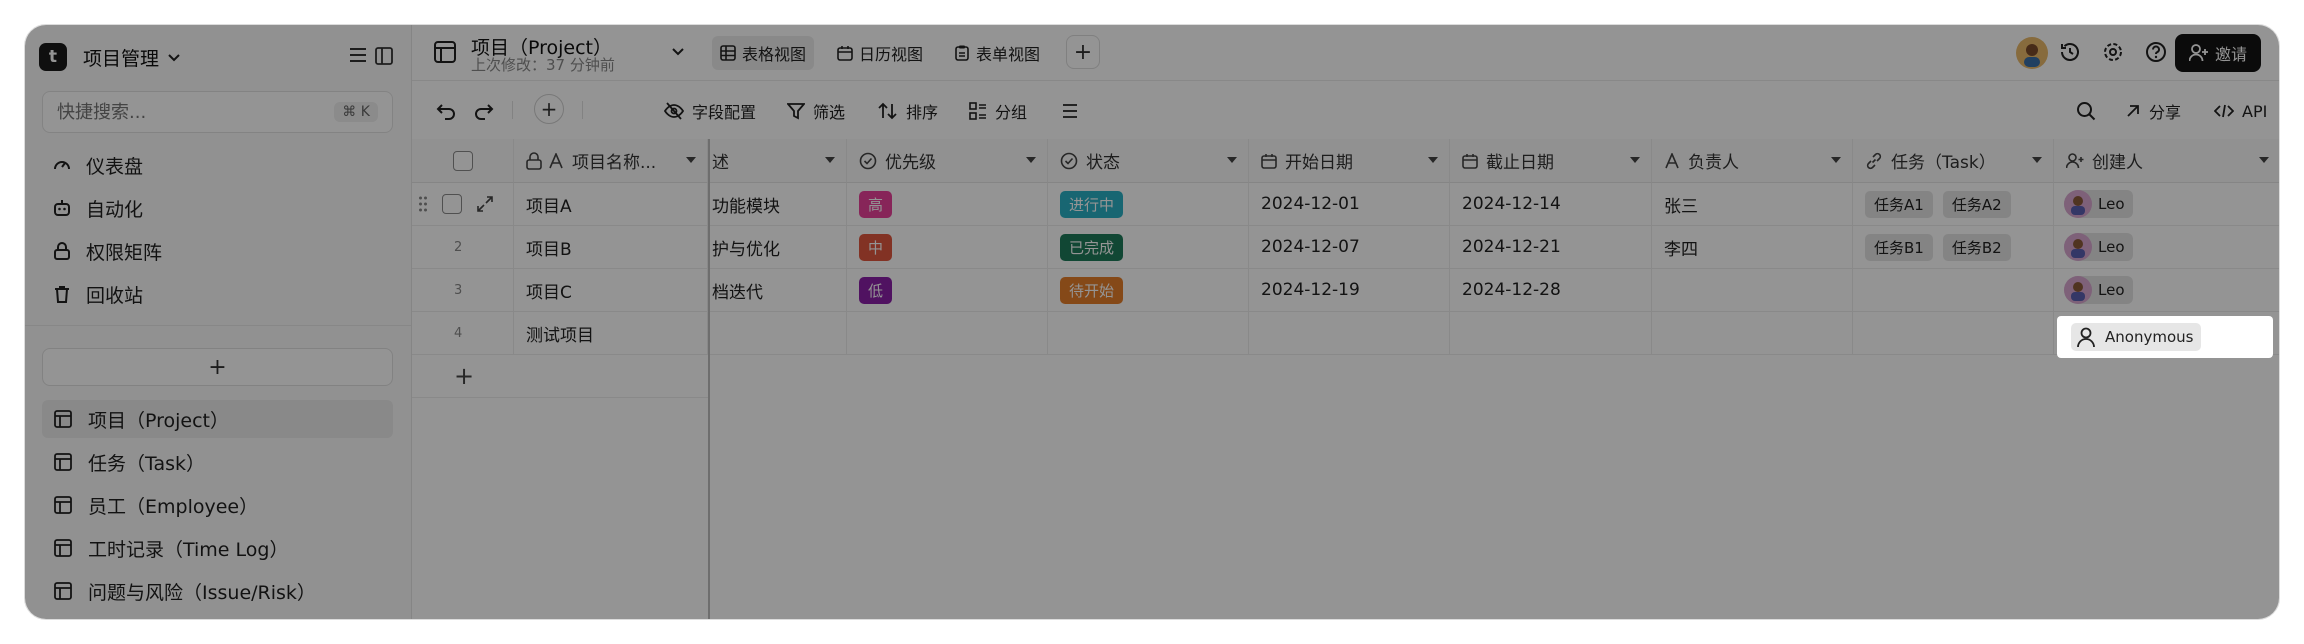  I want to click on cell-name: 测试项目, so click(611, 333).